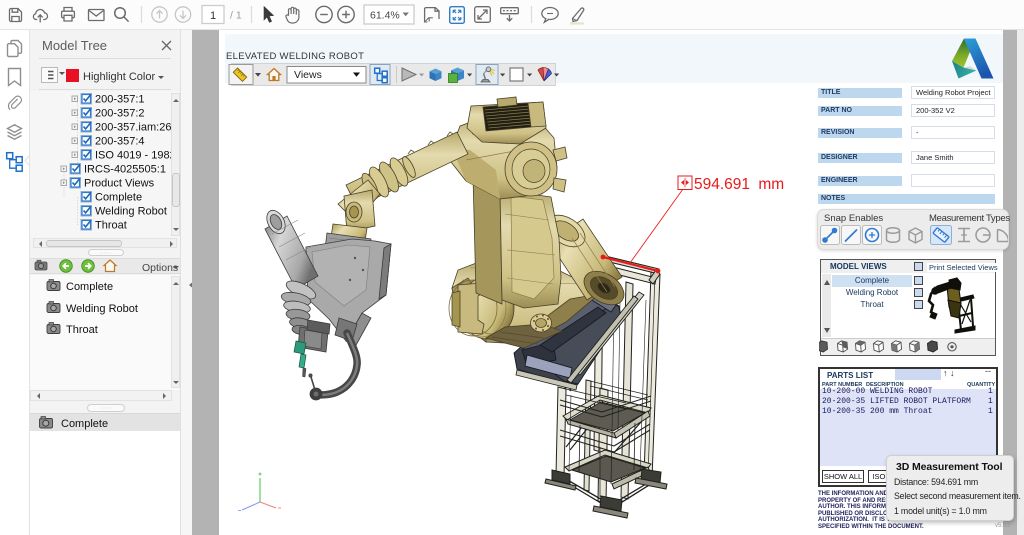 Image resolution: width=1024 pixels, height=535 pixels. I want to click on svg-text: 200-357.iam:26, so click(133, 128).